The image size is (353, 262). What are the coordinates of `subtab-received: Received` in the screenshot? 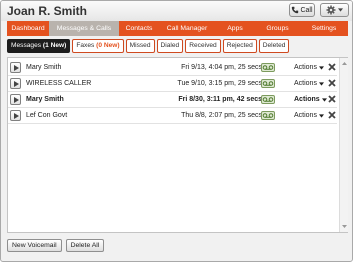 It's located at (203, 46).